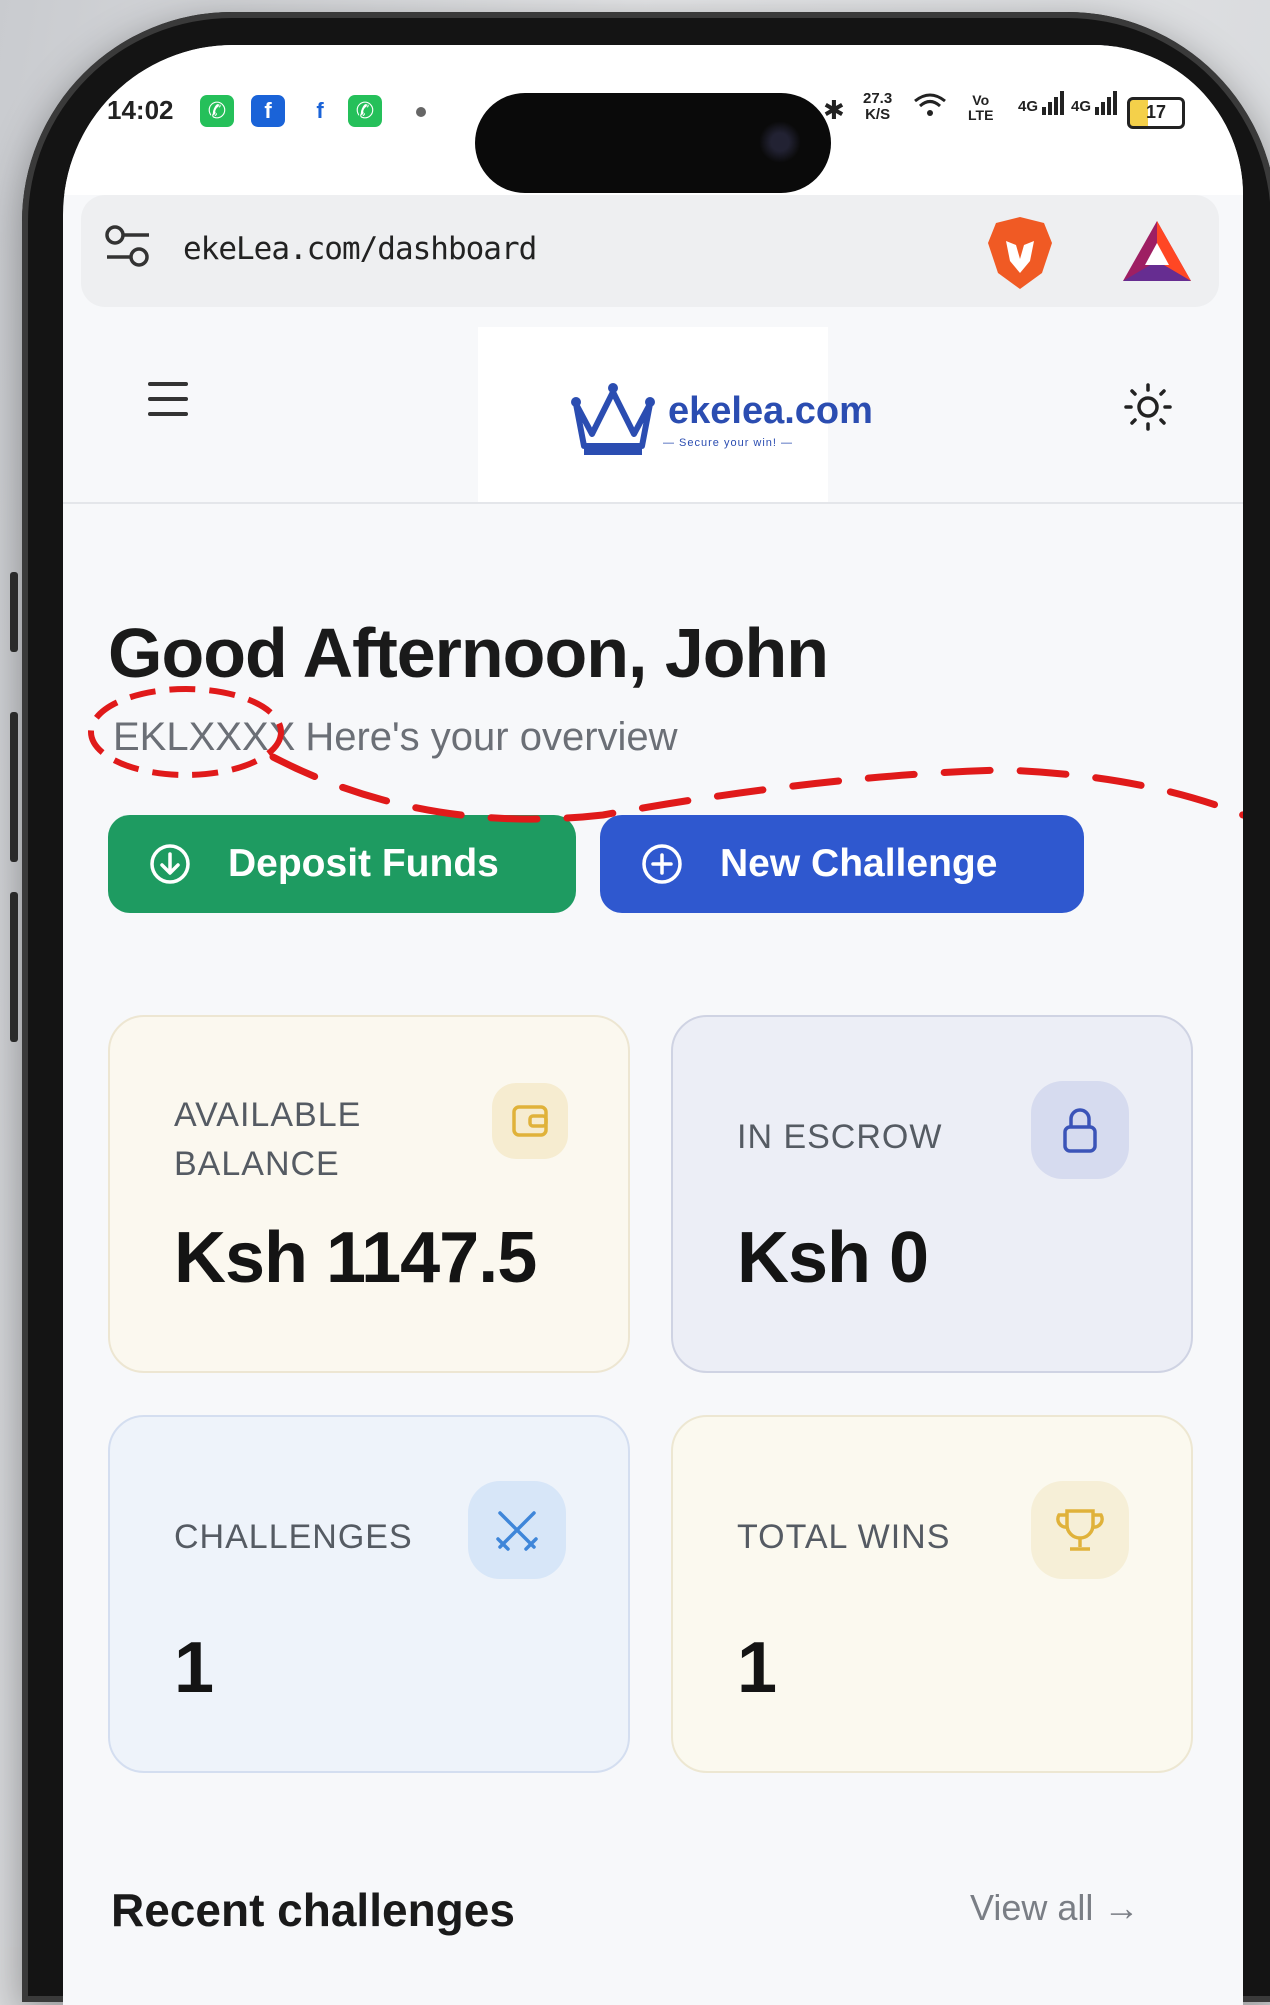 The image size is (1270, 2005). I want to click on available-balance-card: AVAILABLE BALANCE Ksh 1147.5, so click(369, 1194).